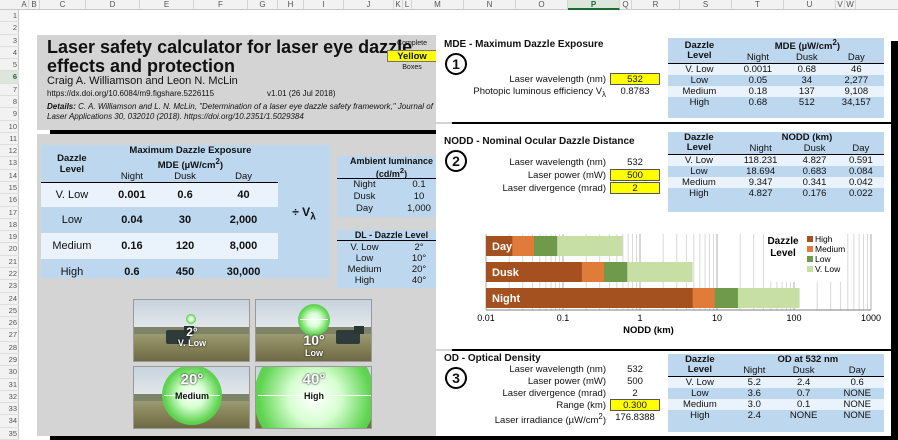 This screenshot has height=440, width=898. Describe the element at coordinates (9, 139) in the screenshot. I see `row-header-11: 11` at that location.